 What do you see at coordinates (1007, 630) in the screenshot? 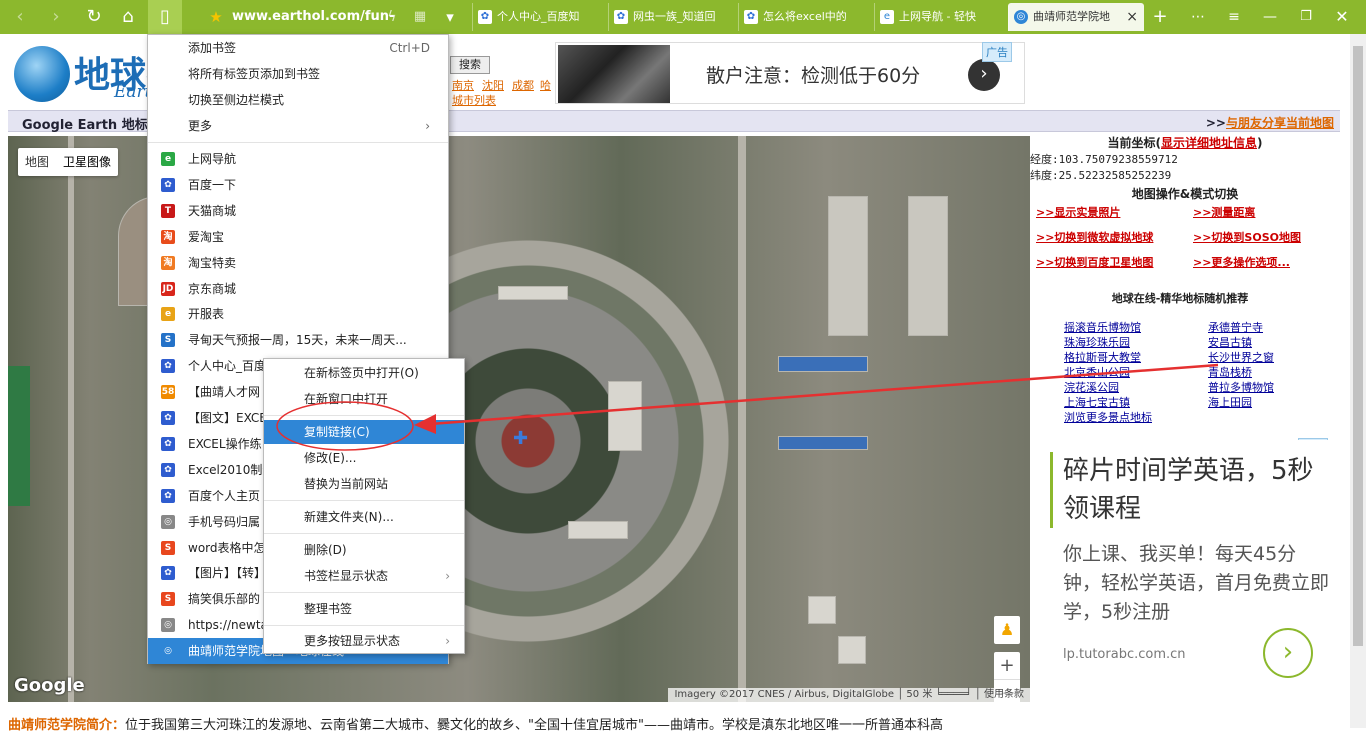
I see `pegman-icon: ♟` at bounding box center [1007, 630].